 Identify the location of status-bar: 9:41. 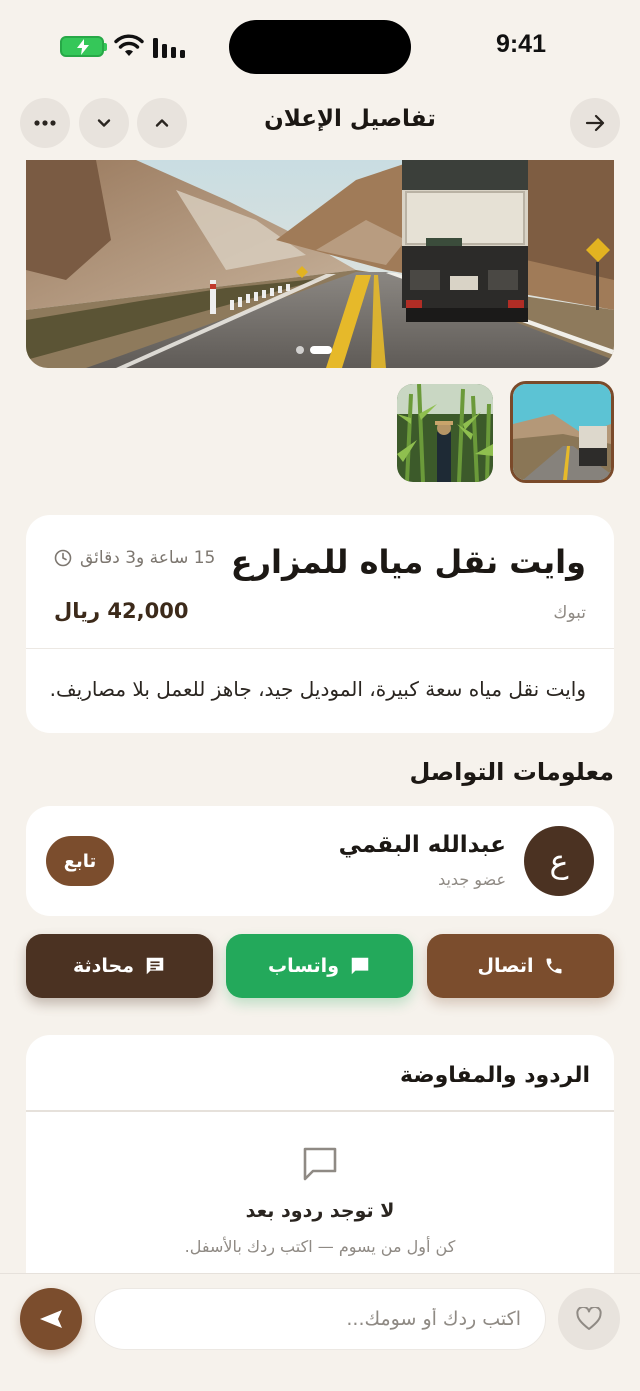
(320, 47).